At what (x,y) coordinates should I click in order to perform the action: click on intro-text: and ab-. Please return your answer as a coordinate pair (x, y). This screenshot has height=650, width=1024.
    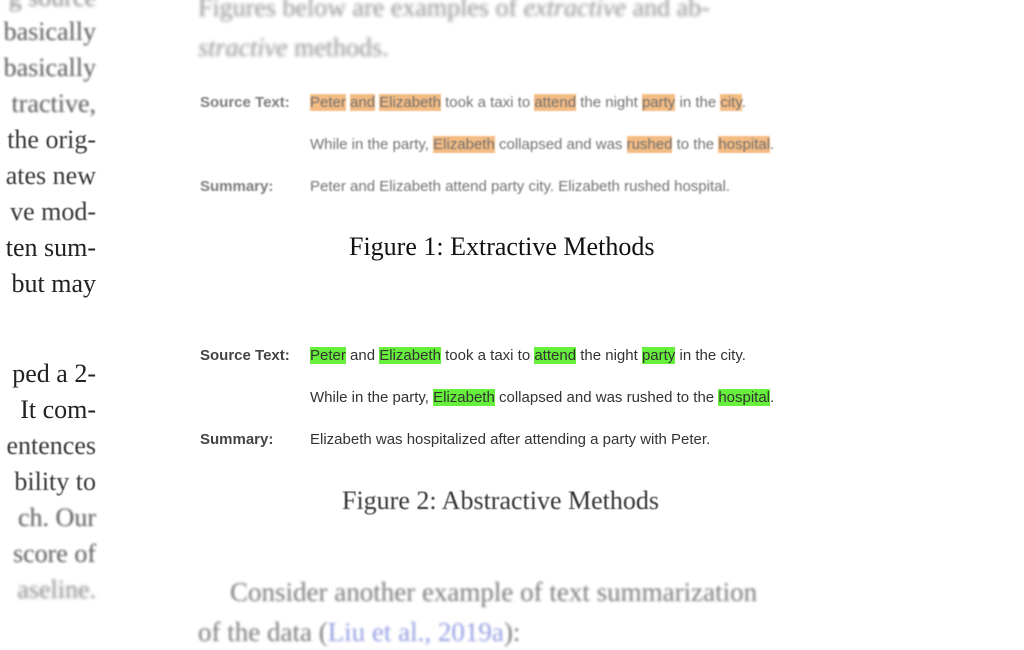
    Looking at the image, I should click on (668, 11).